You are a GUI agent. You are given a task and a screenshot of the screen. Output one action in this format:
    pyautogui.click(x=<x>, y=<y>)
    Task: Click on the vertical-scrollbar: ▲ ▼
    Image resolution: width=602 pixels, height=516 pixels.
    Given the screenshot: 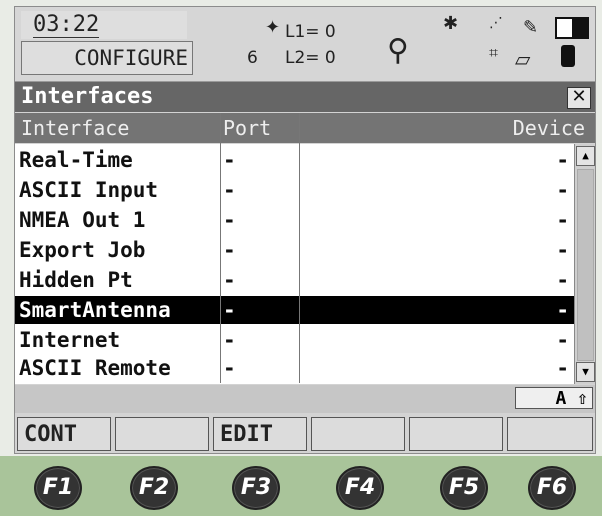 What is the action you would take?
    pyautogui.click(x=584, y=264)
    